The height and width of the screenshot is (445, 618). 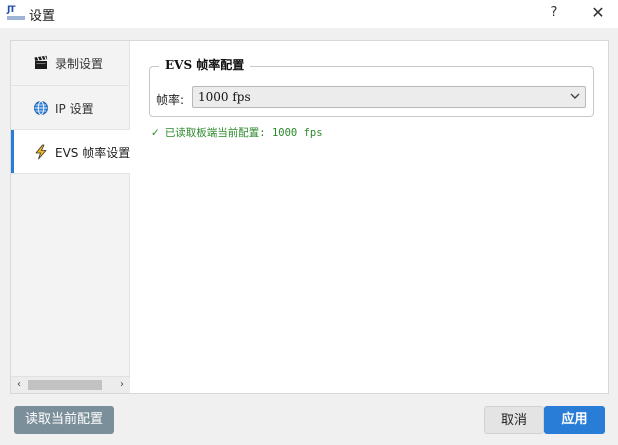 What do you see at coordinates (79, 64) in the screenshot?
I see `sidebar-item-label: 录制设置` at bounding box center [79, 64].